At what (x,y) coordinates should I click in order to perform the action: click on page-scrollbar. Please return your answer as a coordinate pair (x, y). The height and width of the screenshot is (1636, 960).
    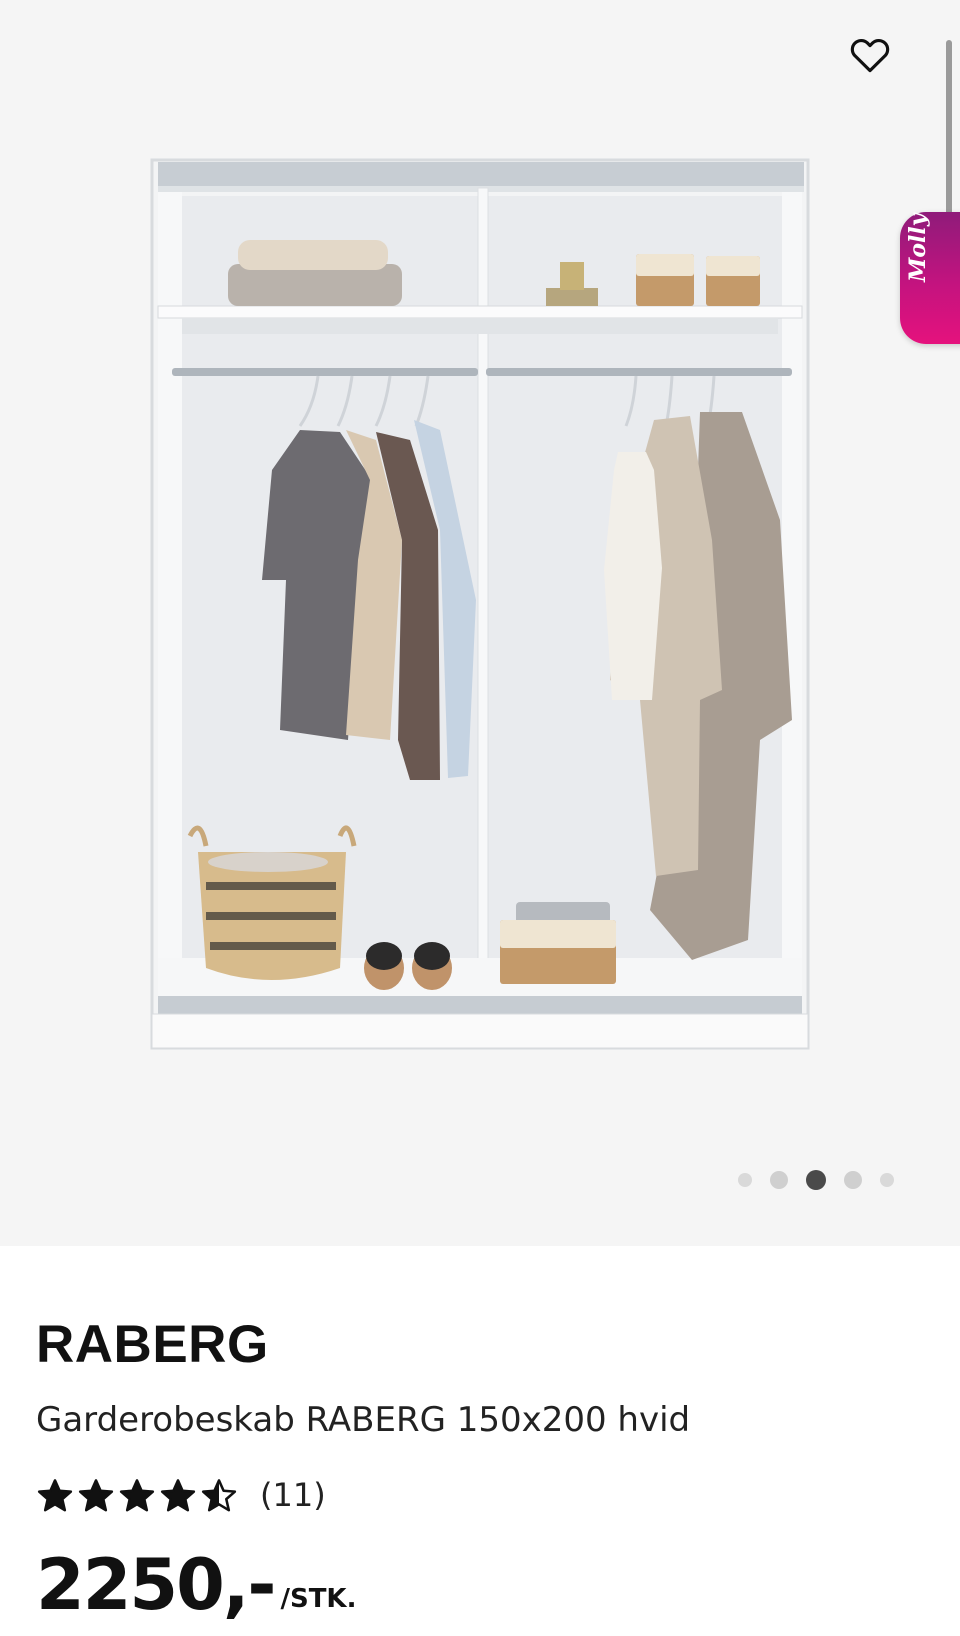
    Looking at the image, I should click on (949, 137).